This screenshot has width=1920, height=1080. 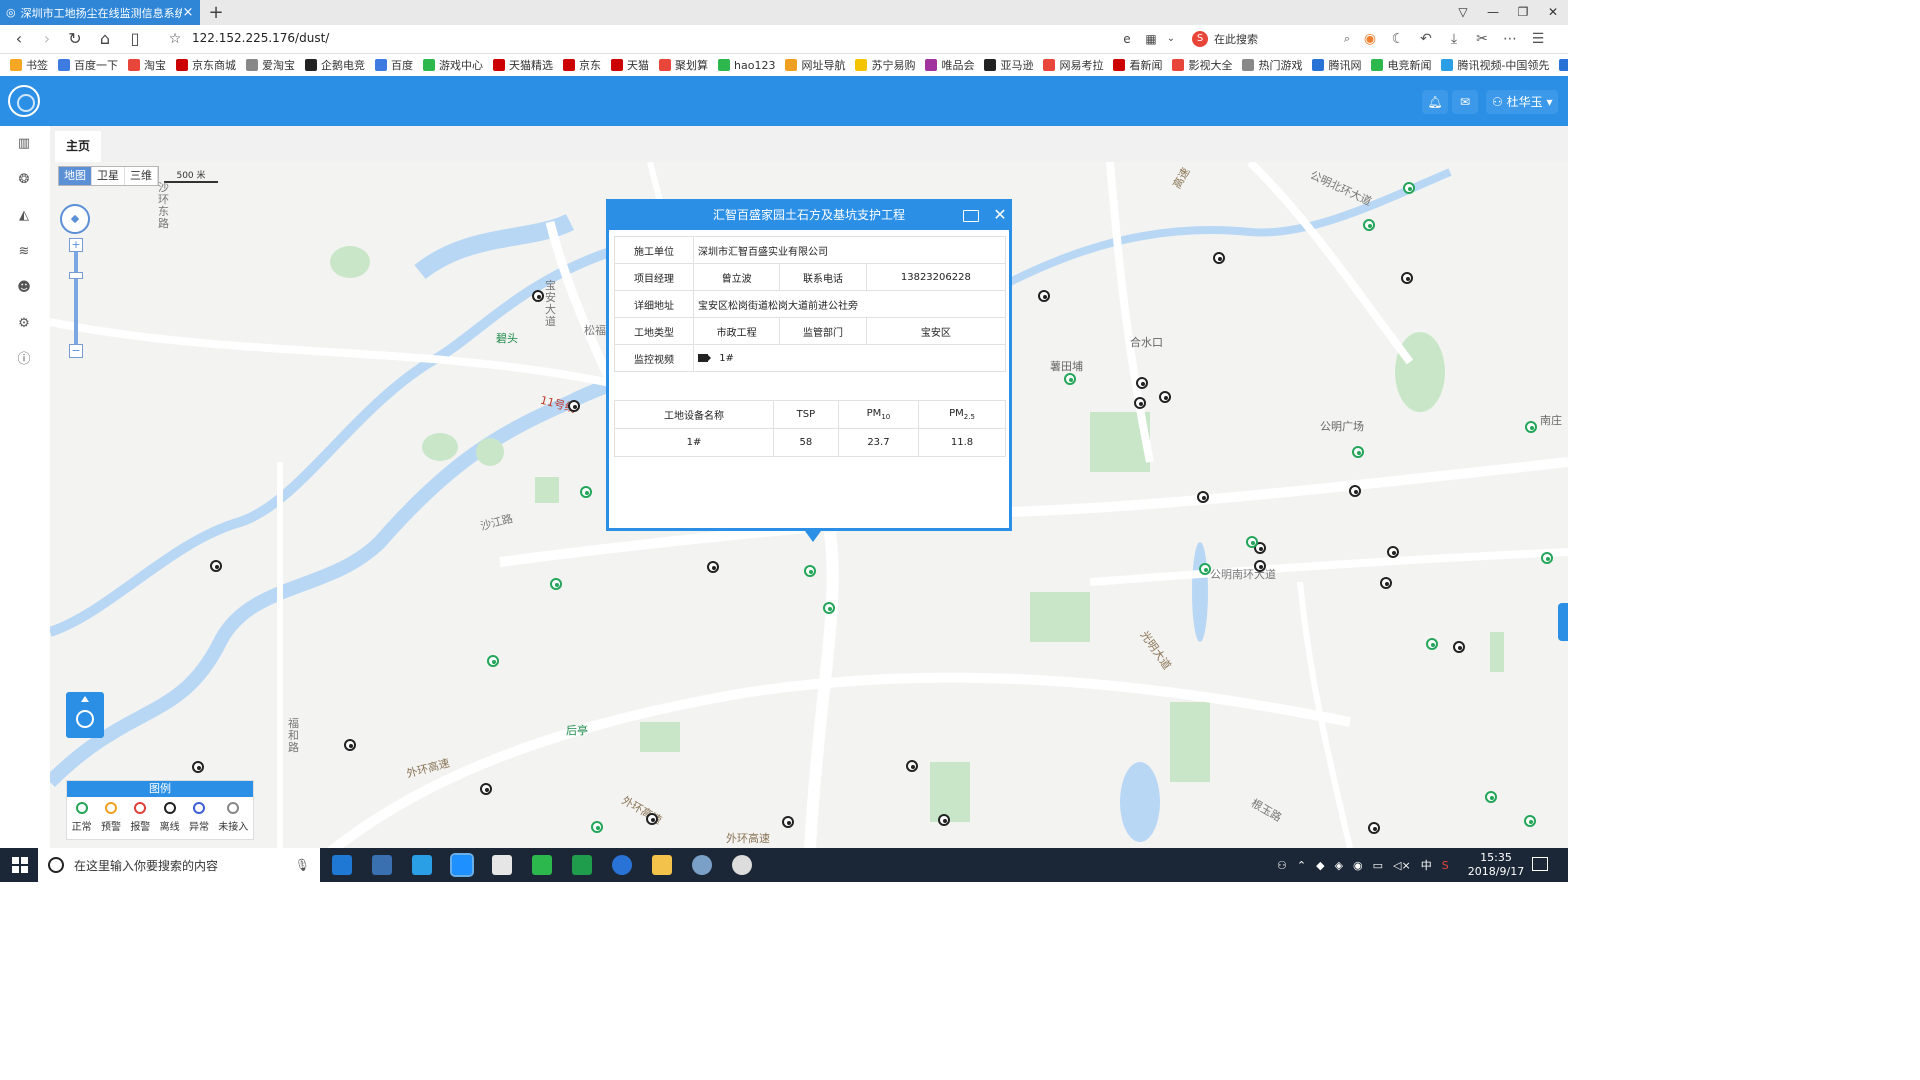 I want to click on iqiyi-icon, so click(x=542, y=865).